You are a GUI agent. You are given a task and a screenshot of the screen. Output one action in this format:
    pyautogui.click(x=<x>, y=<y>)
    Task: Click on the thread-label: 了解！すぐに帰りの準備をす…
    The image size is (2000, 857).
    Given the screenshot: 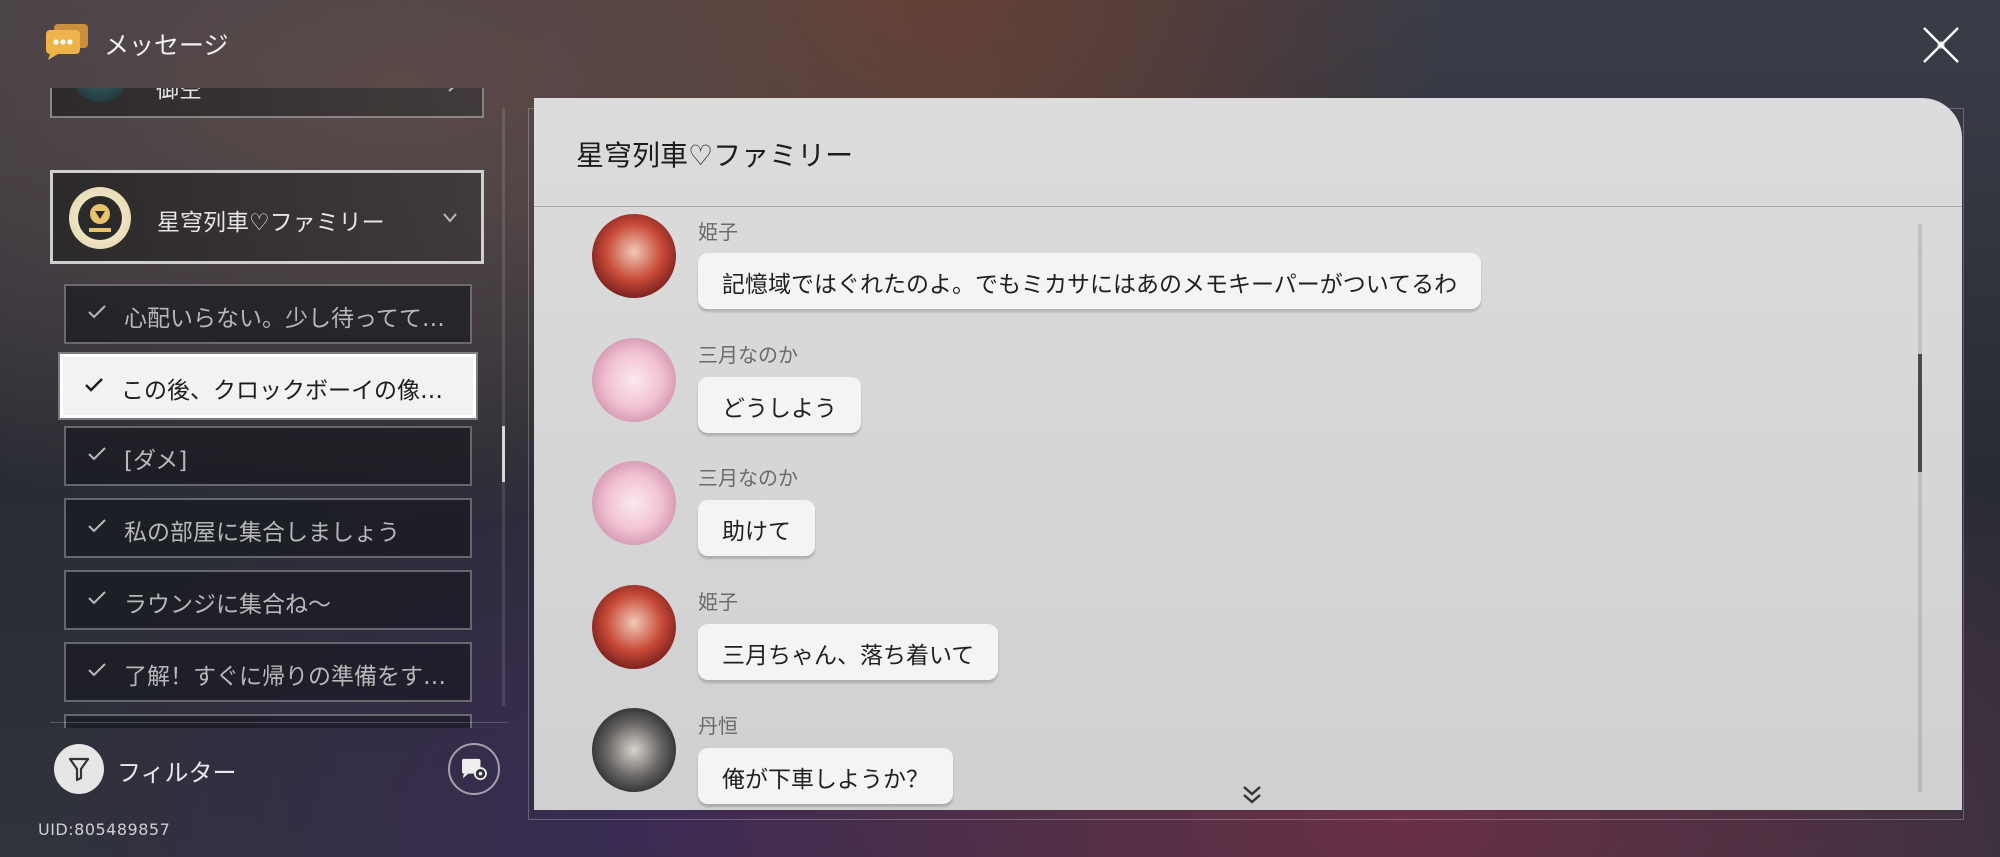 What is the action you would take?
    pyautogui.click(x=285, y=677)
    